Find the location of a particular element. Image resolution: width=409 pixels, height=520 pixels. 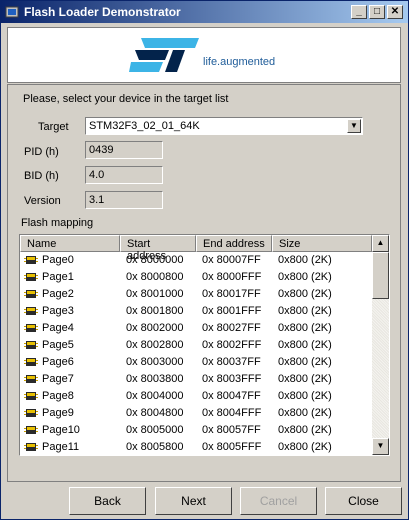

logo-tagline: life.augmented is located at coordinates (239, 62).